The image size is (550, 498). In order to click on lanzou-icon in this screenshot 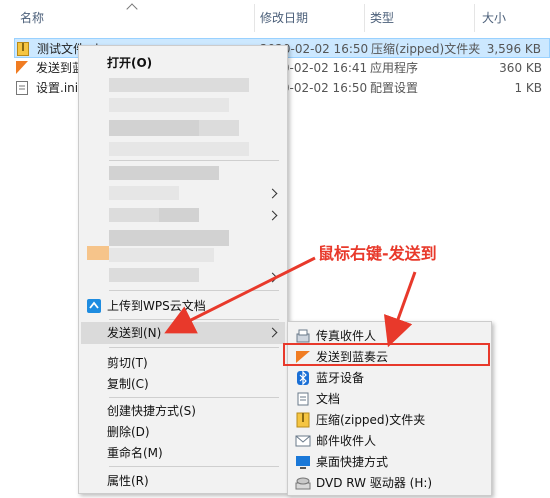, I will do `click(22, 67)`.